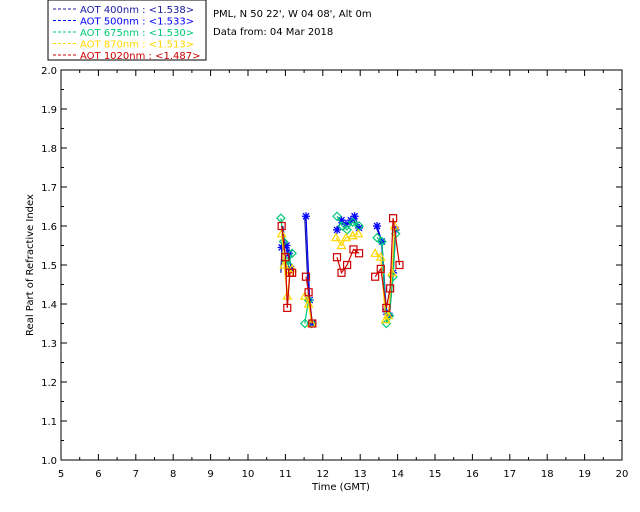  Describe the element at coordinates (49, 461) in the screenshot. I see `y-tick-label: 1.0` at that location.